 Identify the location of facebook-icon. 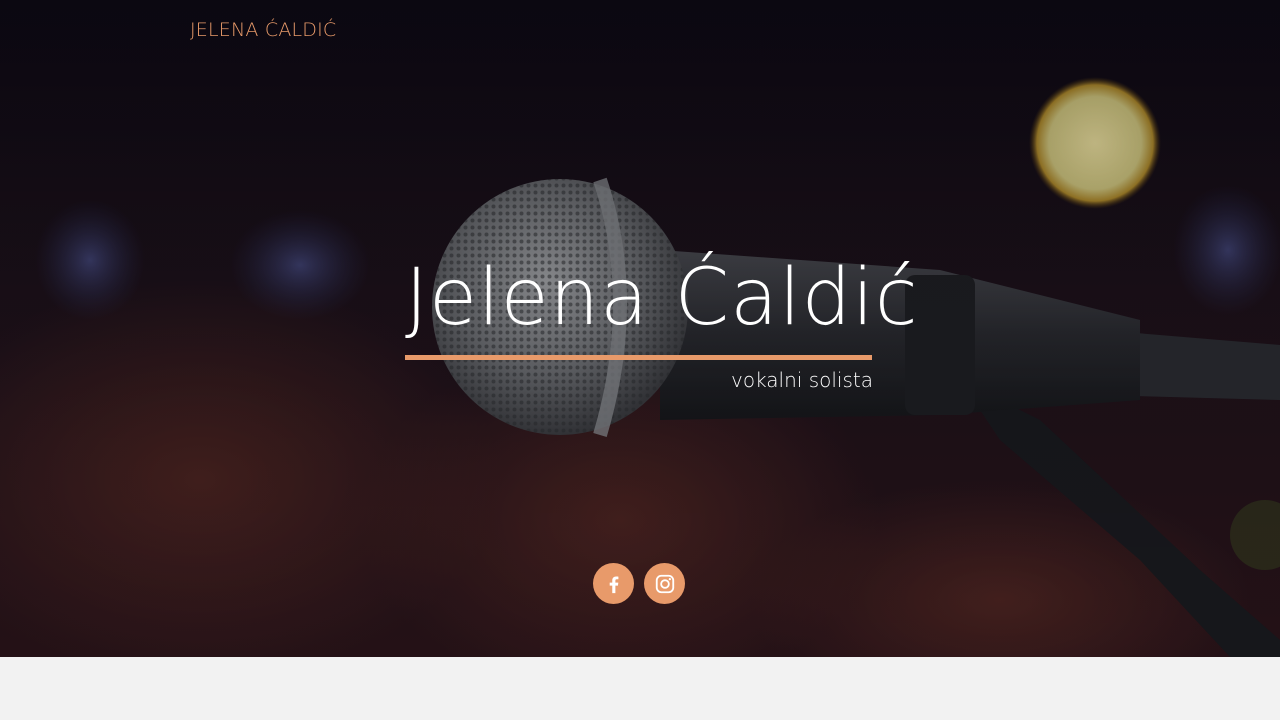
(613, 584).